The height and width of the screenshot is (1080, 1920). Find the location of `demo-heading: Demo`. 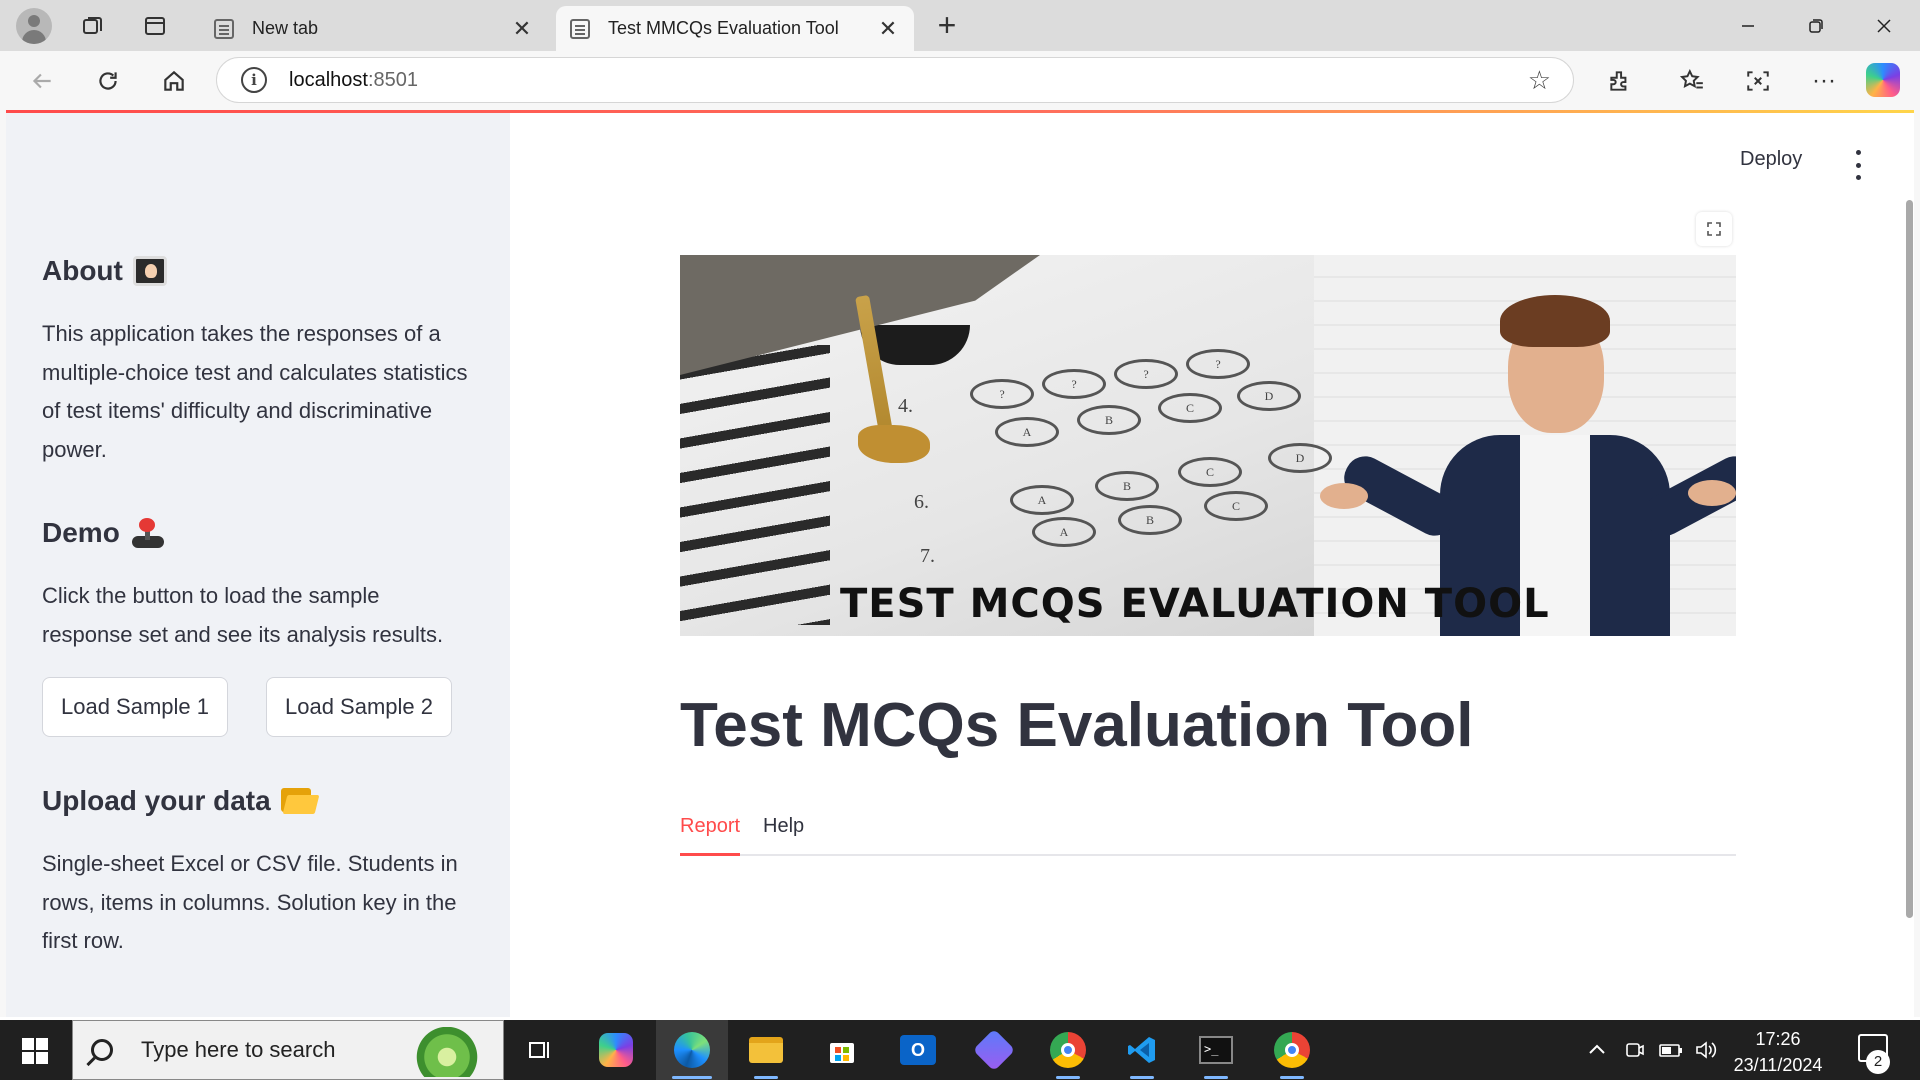

demo-heading: Demo is located at coordinates (104, 533).